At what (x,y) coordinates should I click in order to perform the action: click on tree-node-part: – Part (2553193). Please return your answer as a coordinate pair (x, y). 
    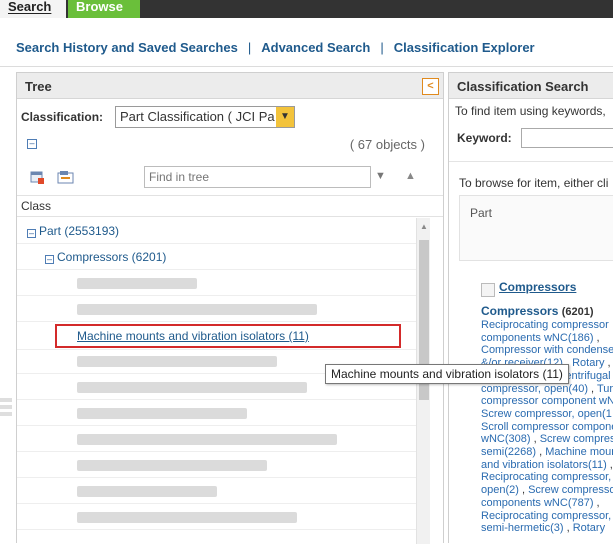
    Looking at the image, I should click on (216, 231).